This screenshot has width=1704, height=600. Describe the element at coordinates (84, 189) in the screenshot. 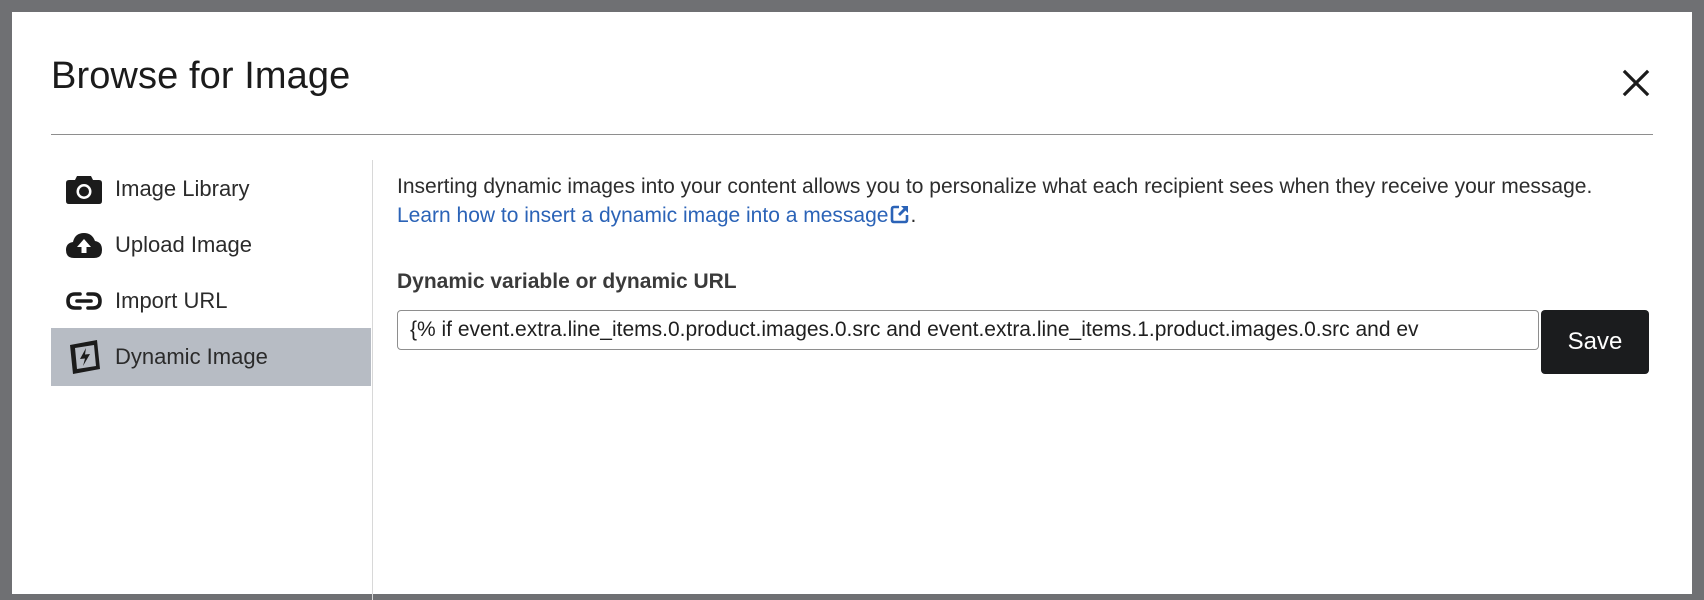

I see `camera-icon` at that location.